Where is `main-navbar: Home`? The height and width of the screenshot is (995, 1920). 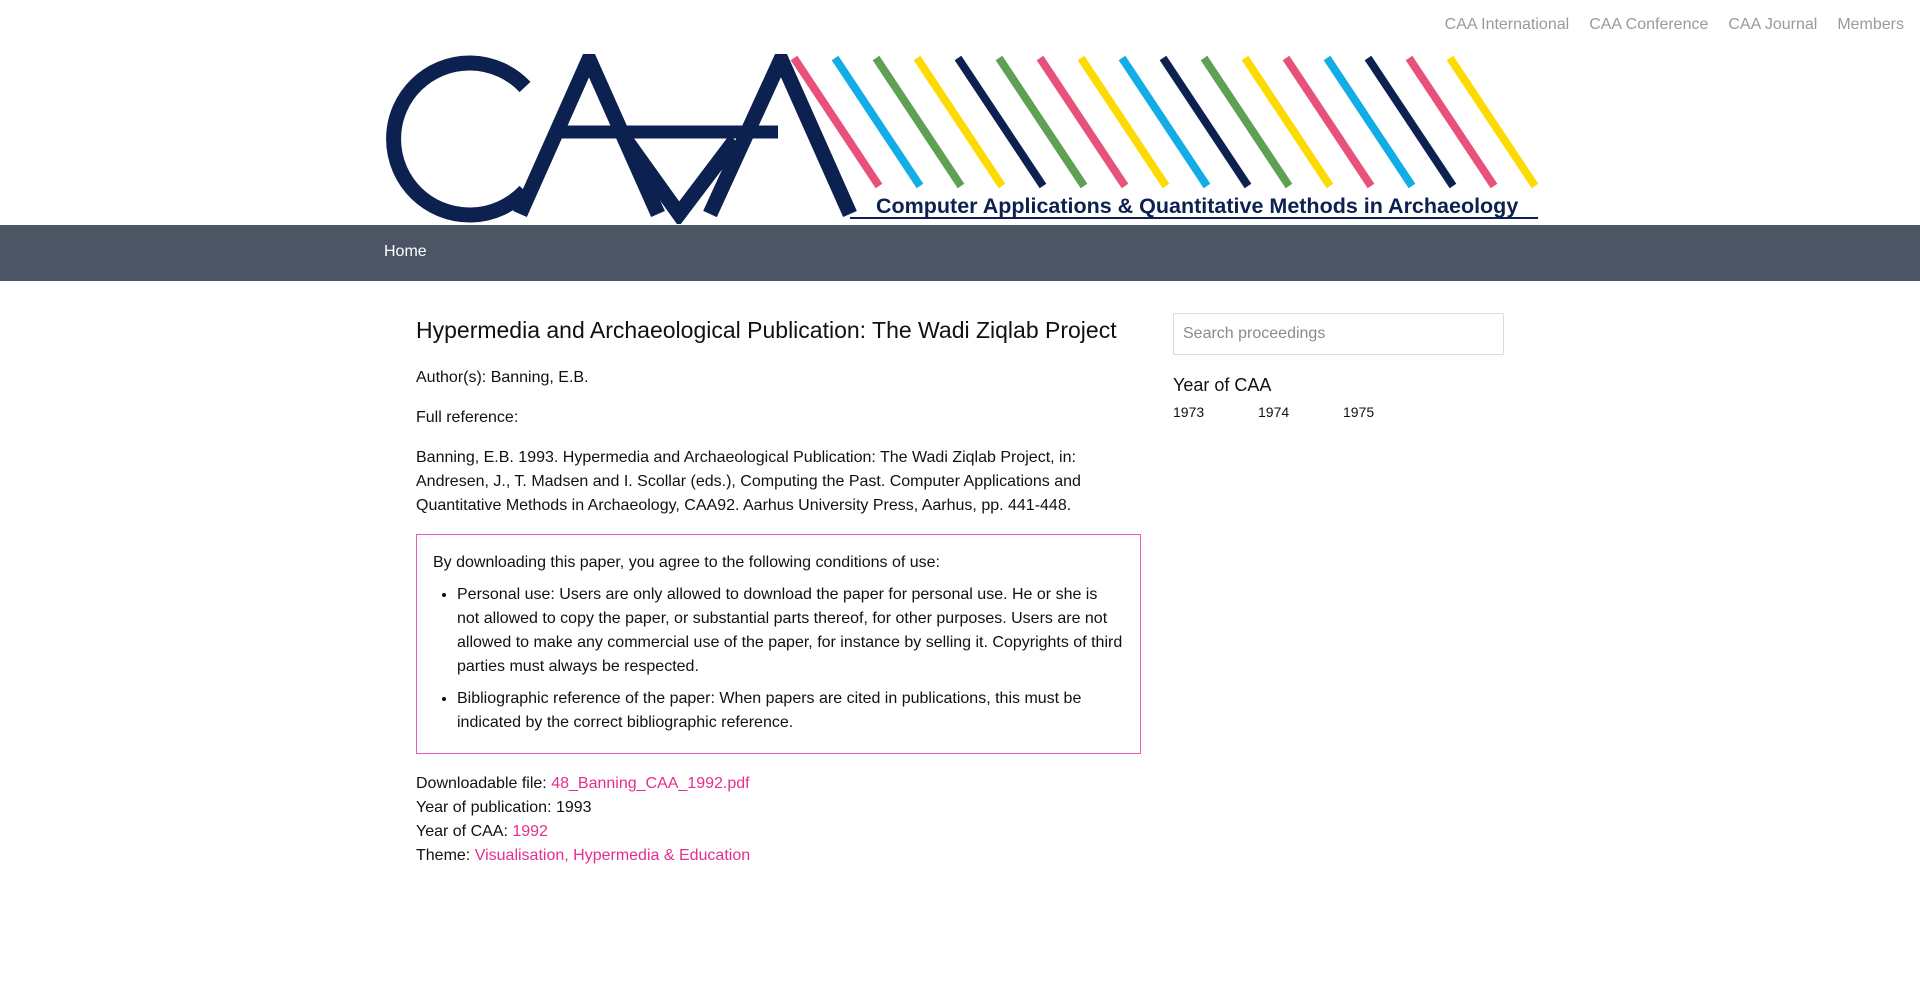
main-navbar: Home is located at coordinates (960, 253).